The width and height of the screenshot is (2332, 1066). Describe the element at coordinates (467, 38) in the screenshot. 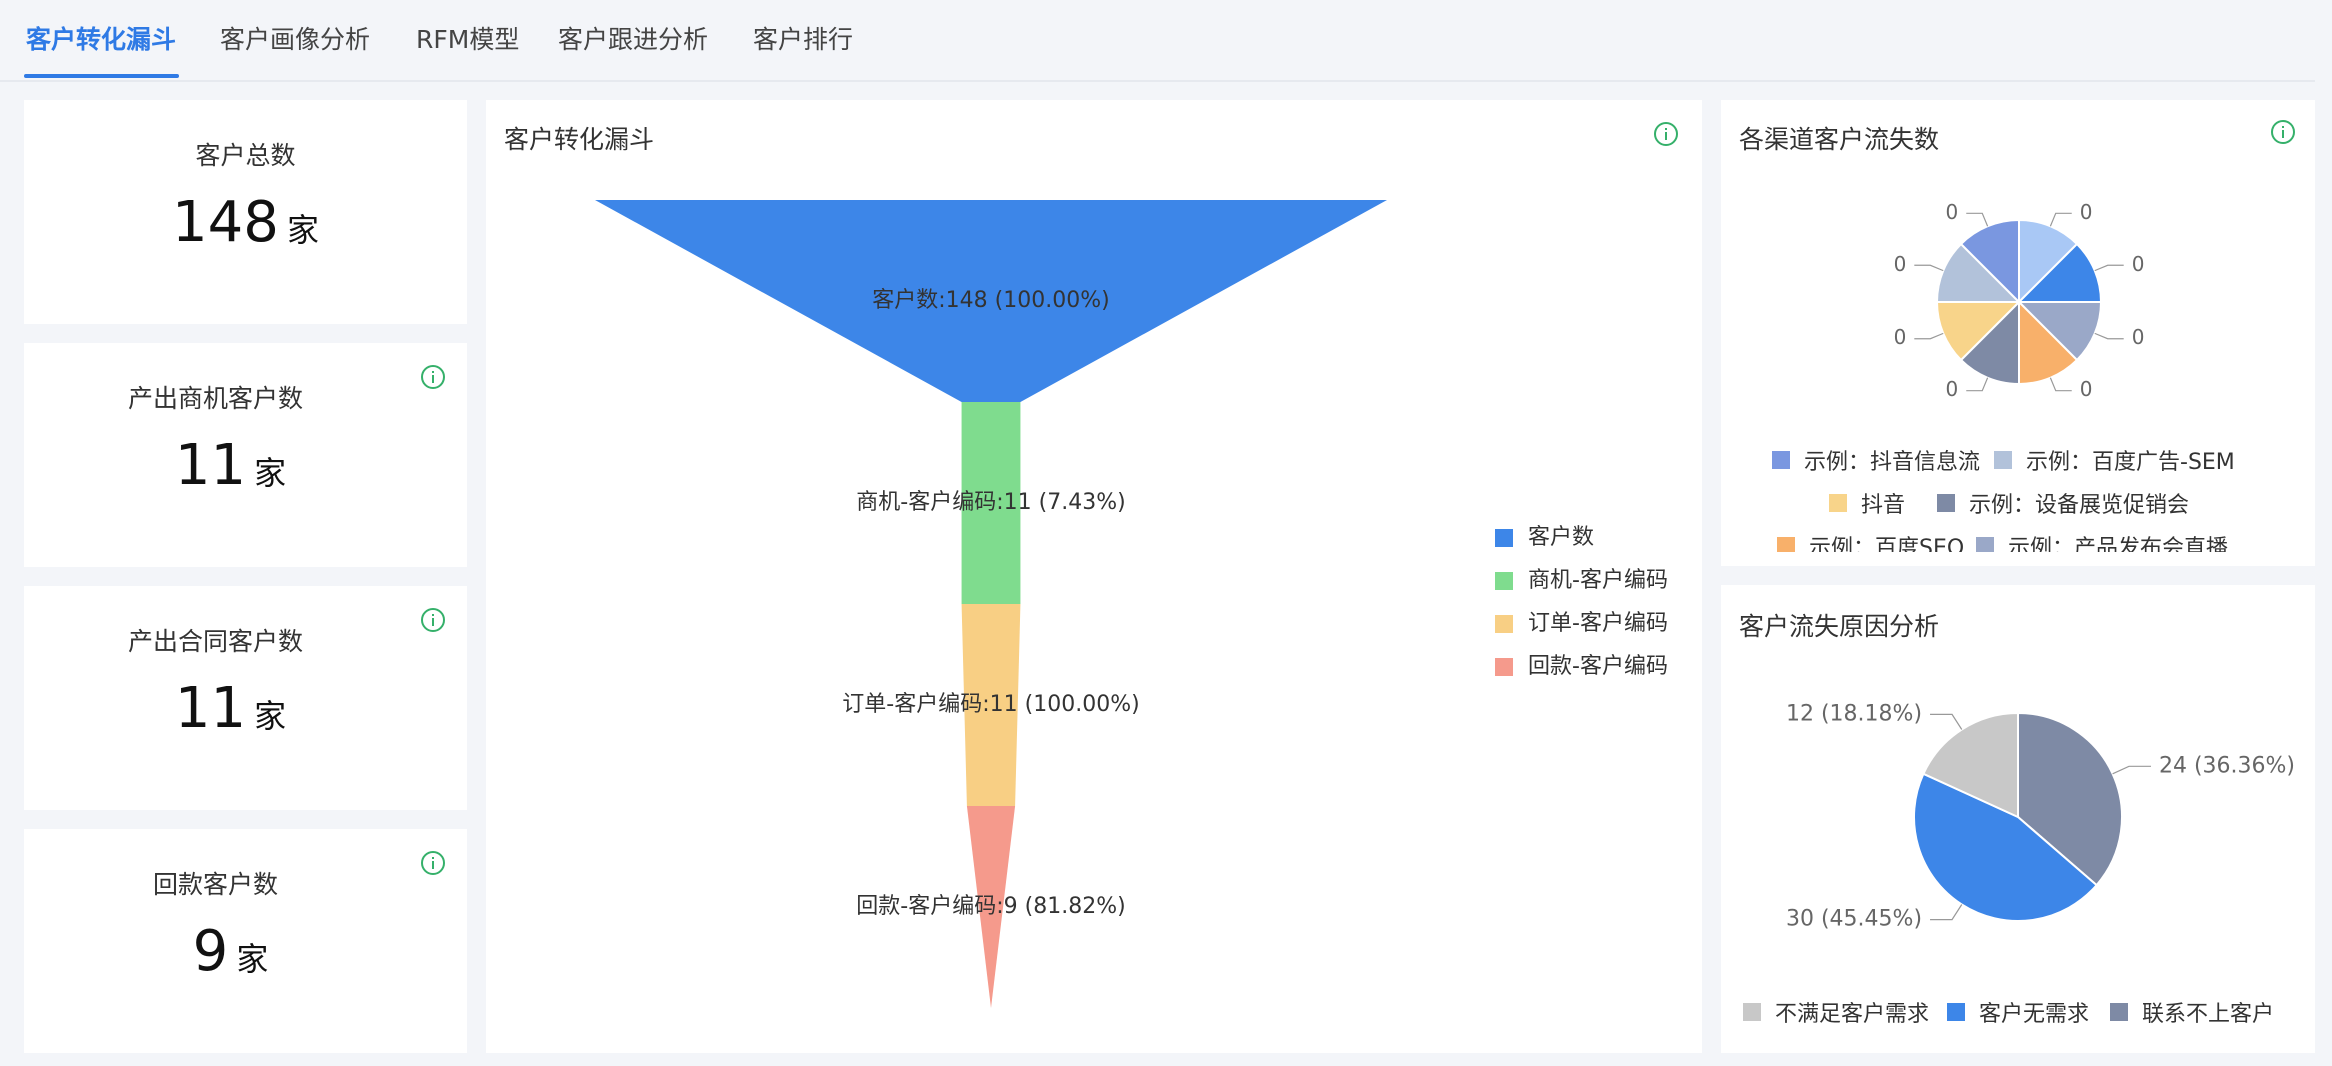

I see `tab-rfm: RFM模型` at that location.